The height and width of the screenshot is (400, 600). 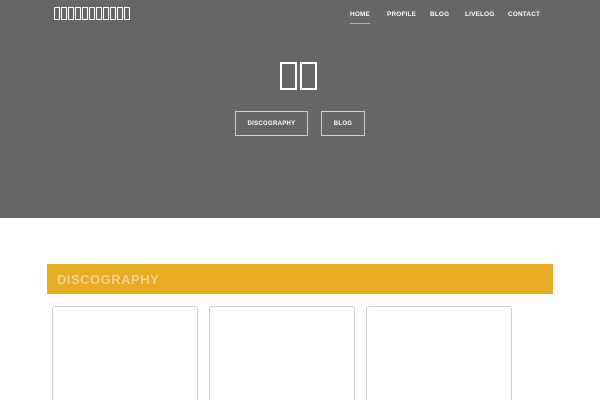 What do you see at coordinates (108, 279) in the screenshot?
I see `section-title: DISCOGRAPHY` at bounding box center [108, 279].